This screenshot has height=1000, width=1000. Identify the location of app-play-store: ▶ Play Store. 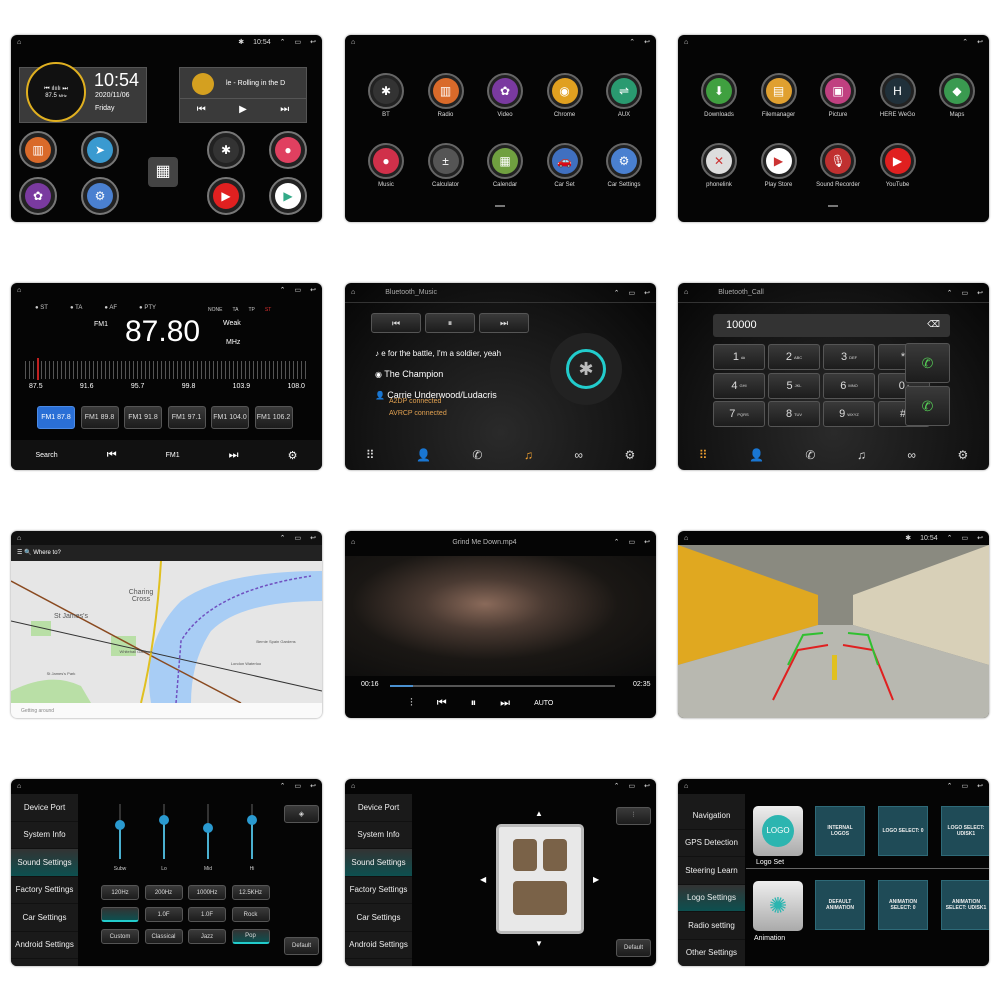
(779, 165).